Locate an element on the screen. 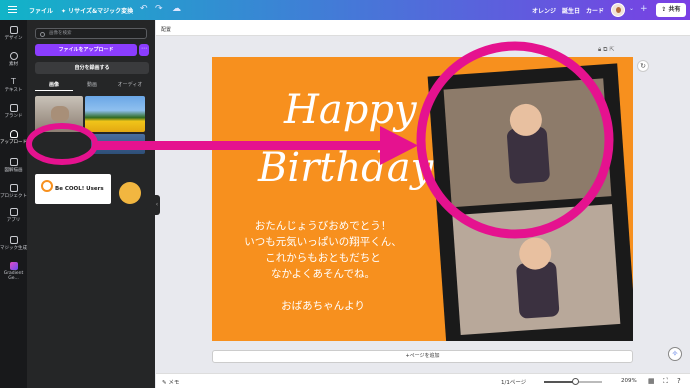 Image resolution: width=690 pixels, height=388 pixels. media-tabs: 画像 動画 オーディオ is located at coordinates (92, 86).